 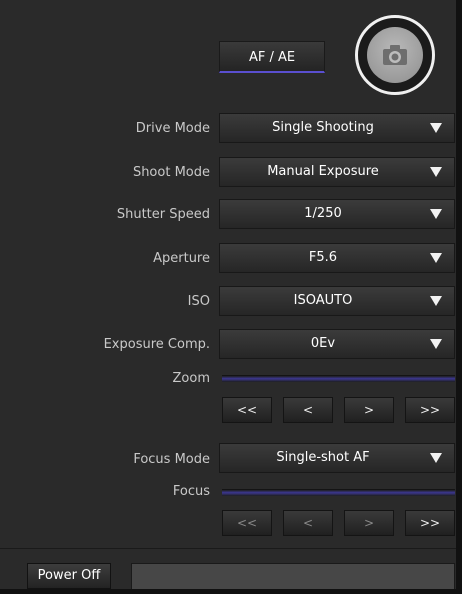 I want to click on camera-icon, so click(x=395, y=55).